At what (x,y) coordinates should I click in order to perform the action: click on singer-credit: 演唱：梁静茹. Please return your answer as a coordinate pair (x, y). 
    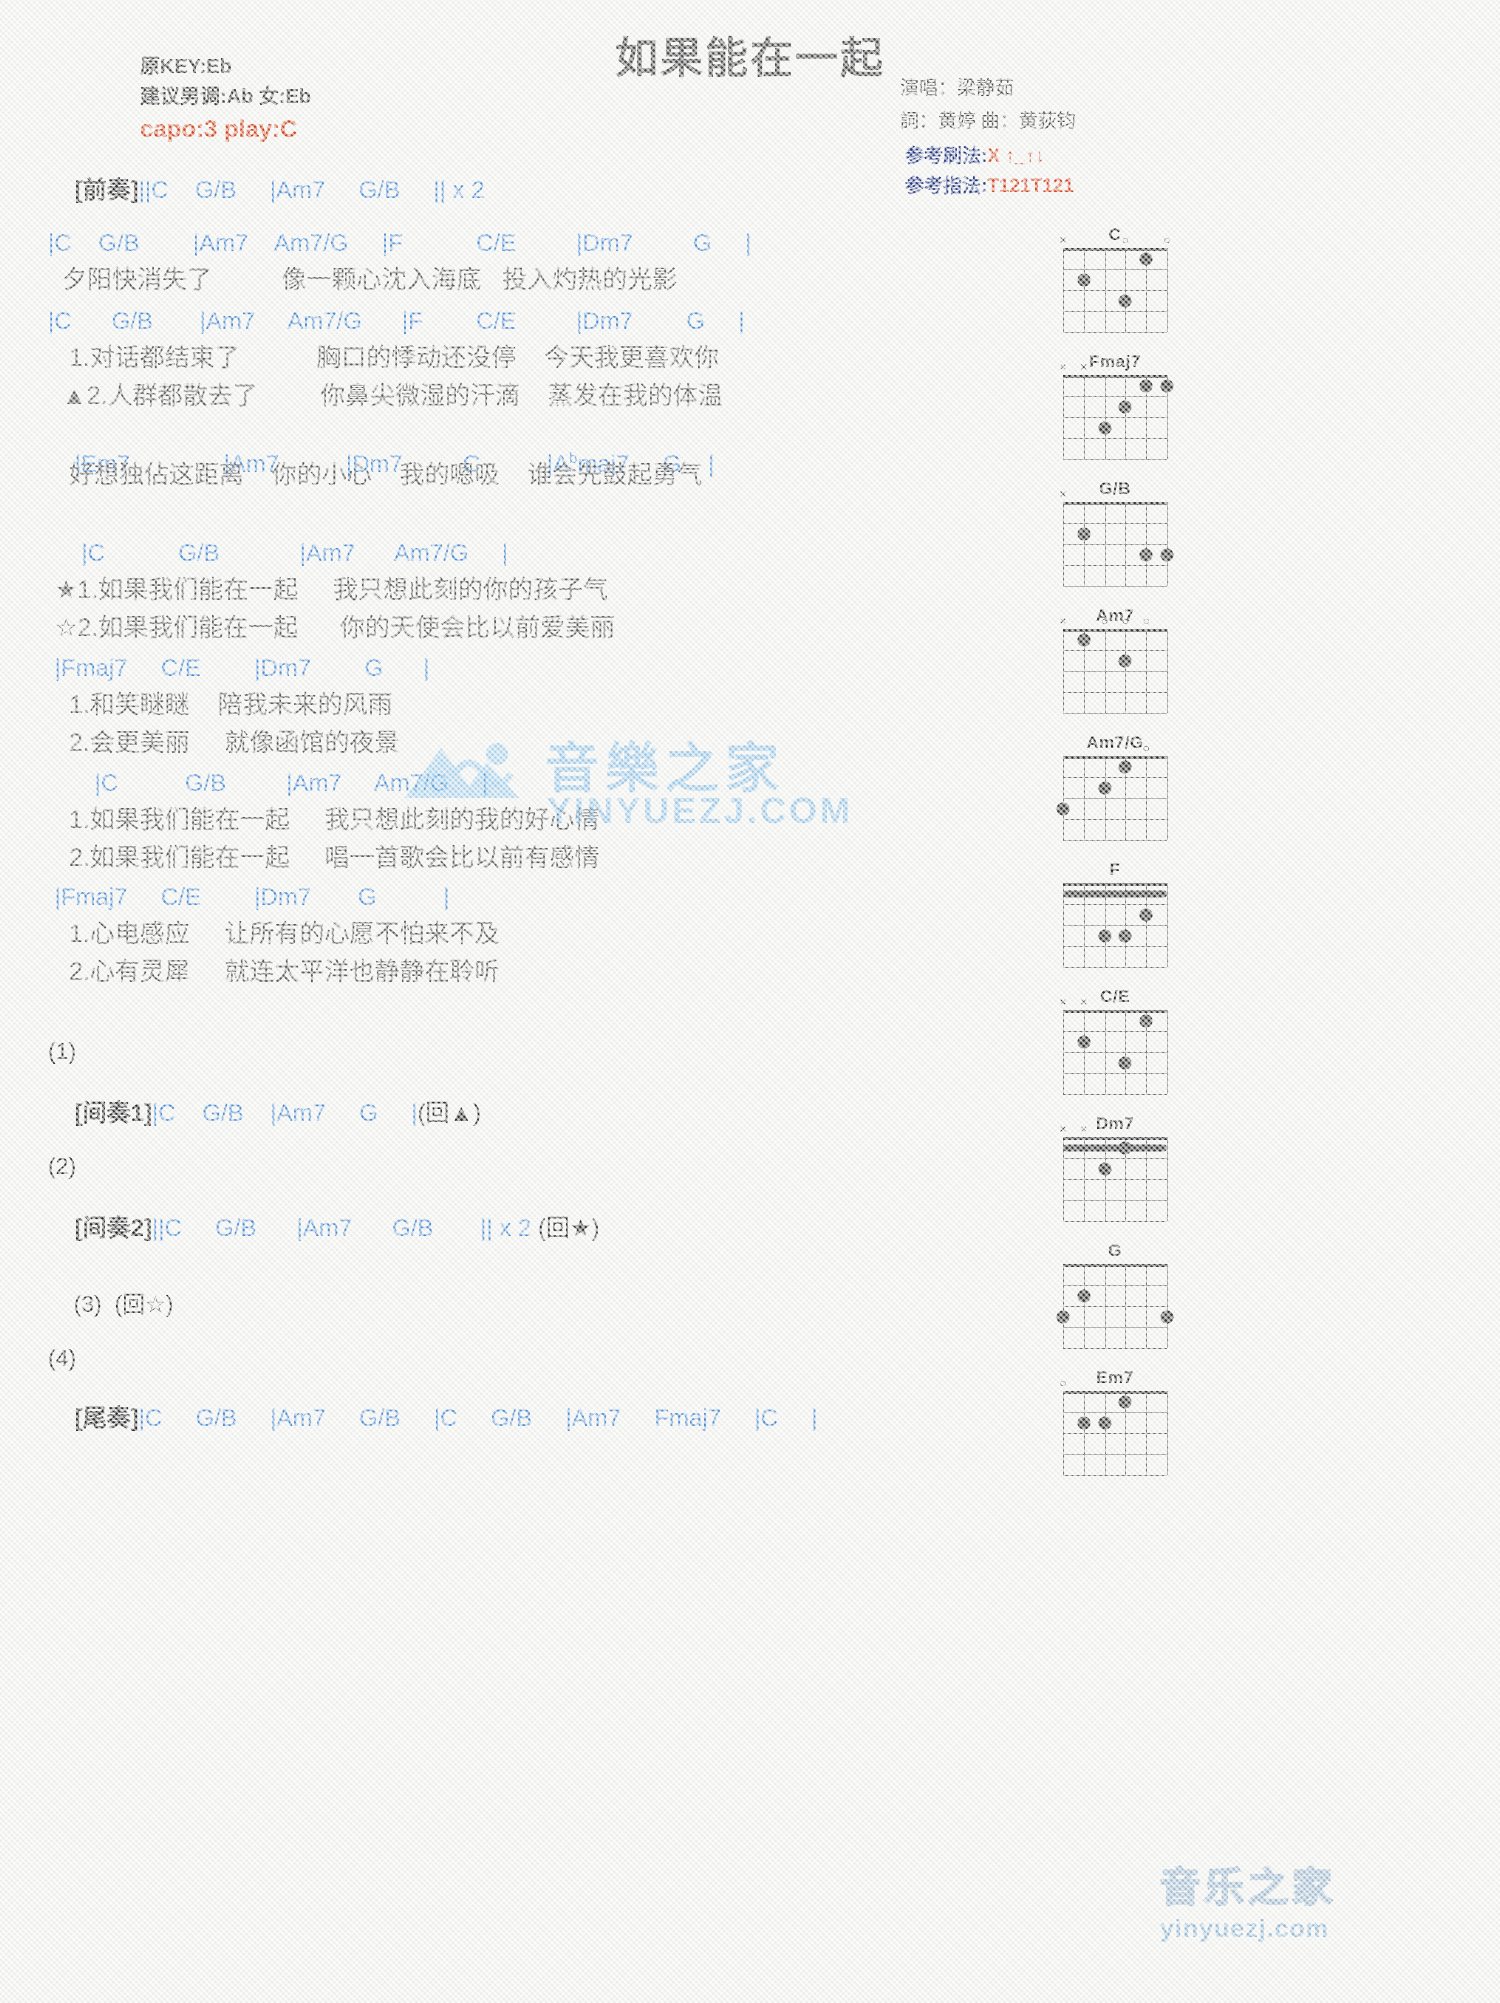
    Looking at the image, I should click on (957, 88).